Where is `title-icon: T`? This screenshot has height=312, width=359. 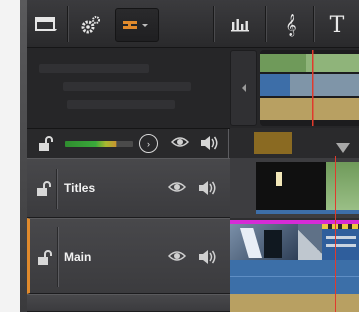 title-icon: T is located at coordinates (337, 25).